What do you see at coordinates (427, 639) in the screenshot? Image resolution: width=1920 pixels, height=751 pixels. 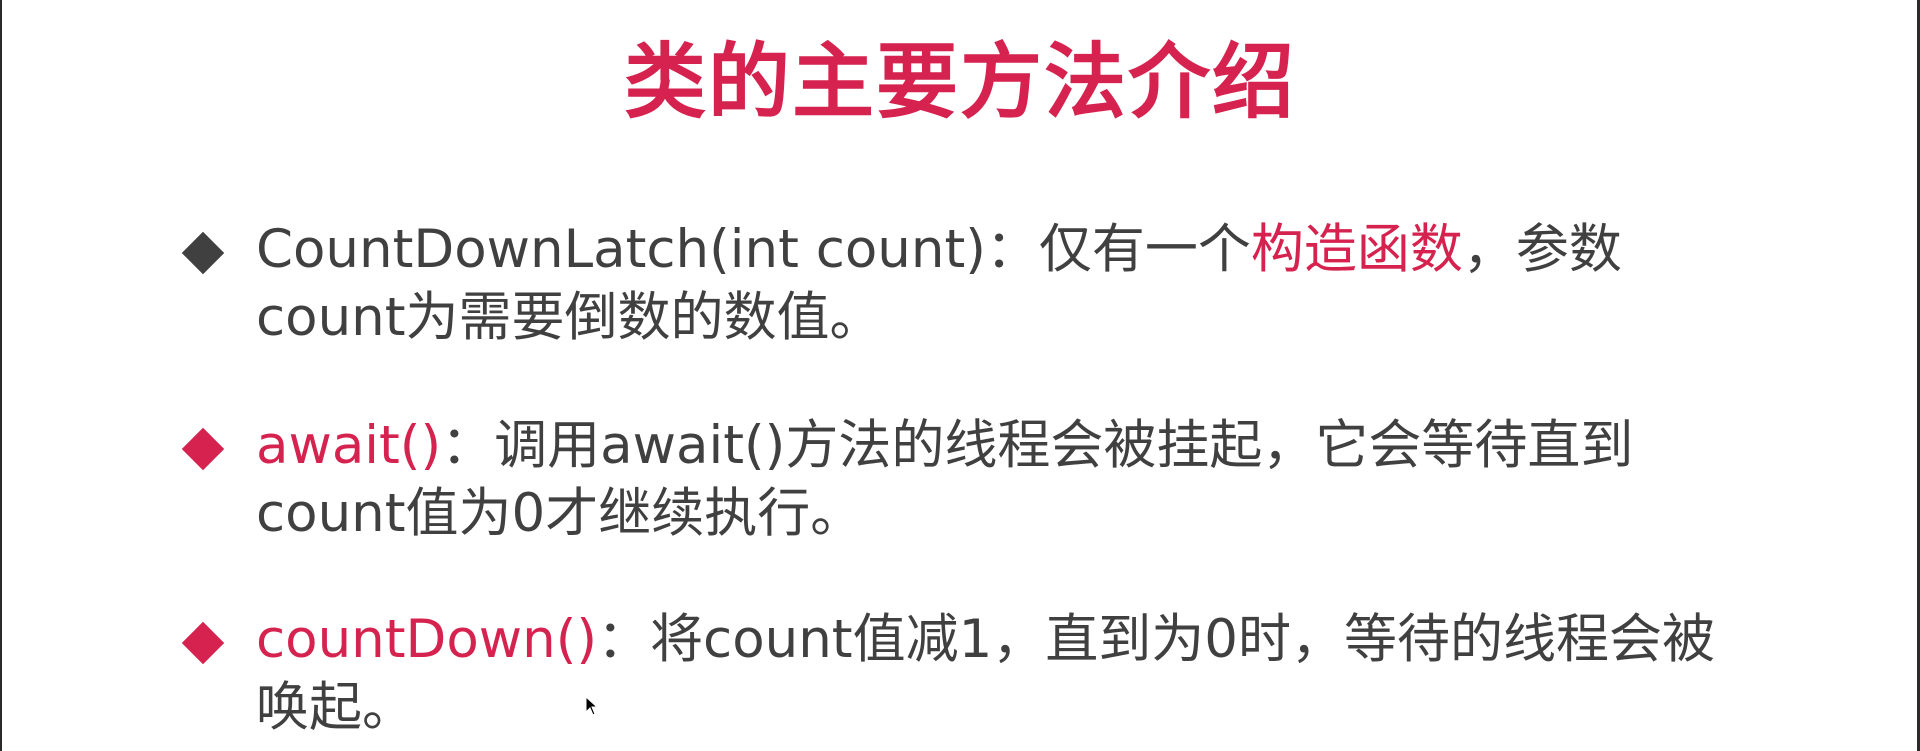 I see `bullet-lead: countDown()` at bounding box center [427, 639].